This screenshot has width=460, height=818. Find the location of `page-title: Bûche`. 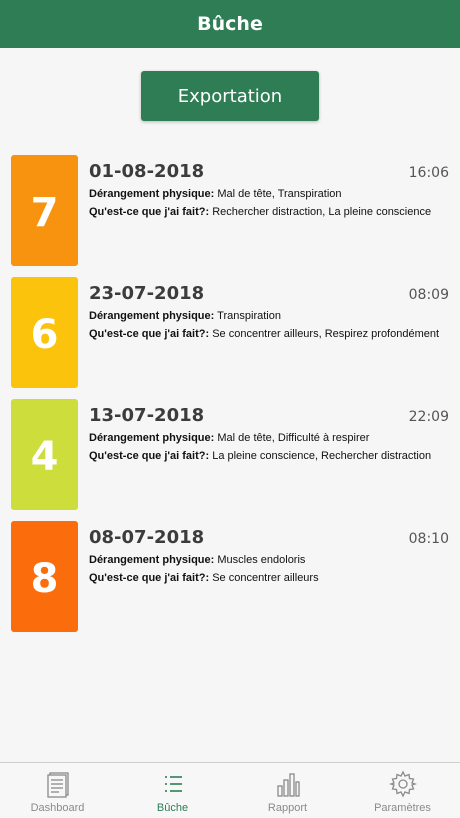

page-title: Bûche is located at coordinates (230, 24).